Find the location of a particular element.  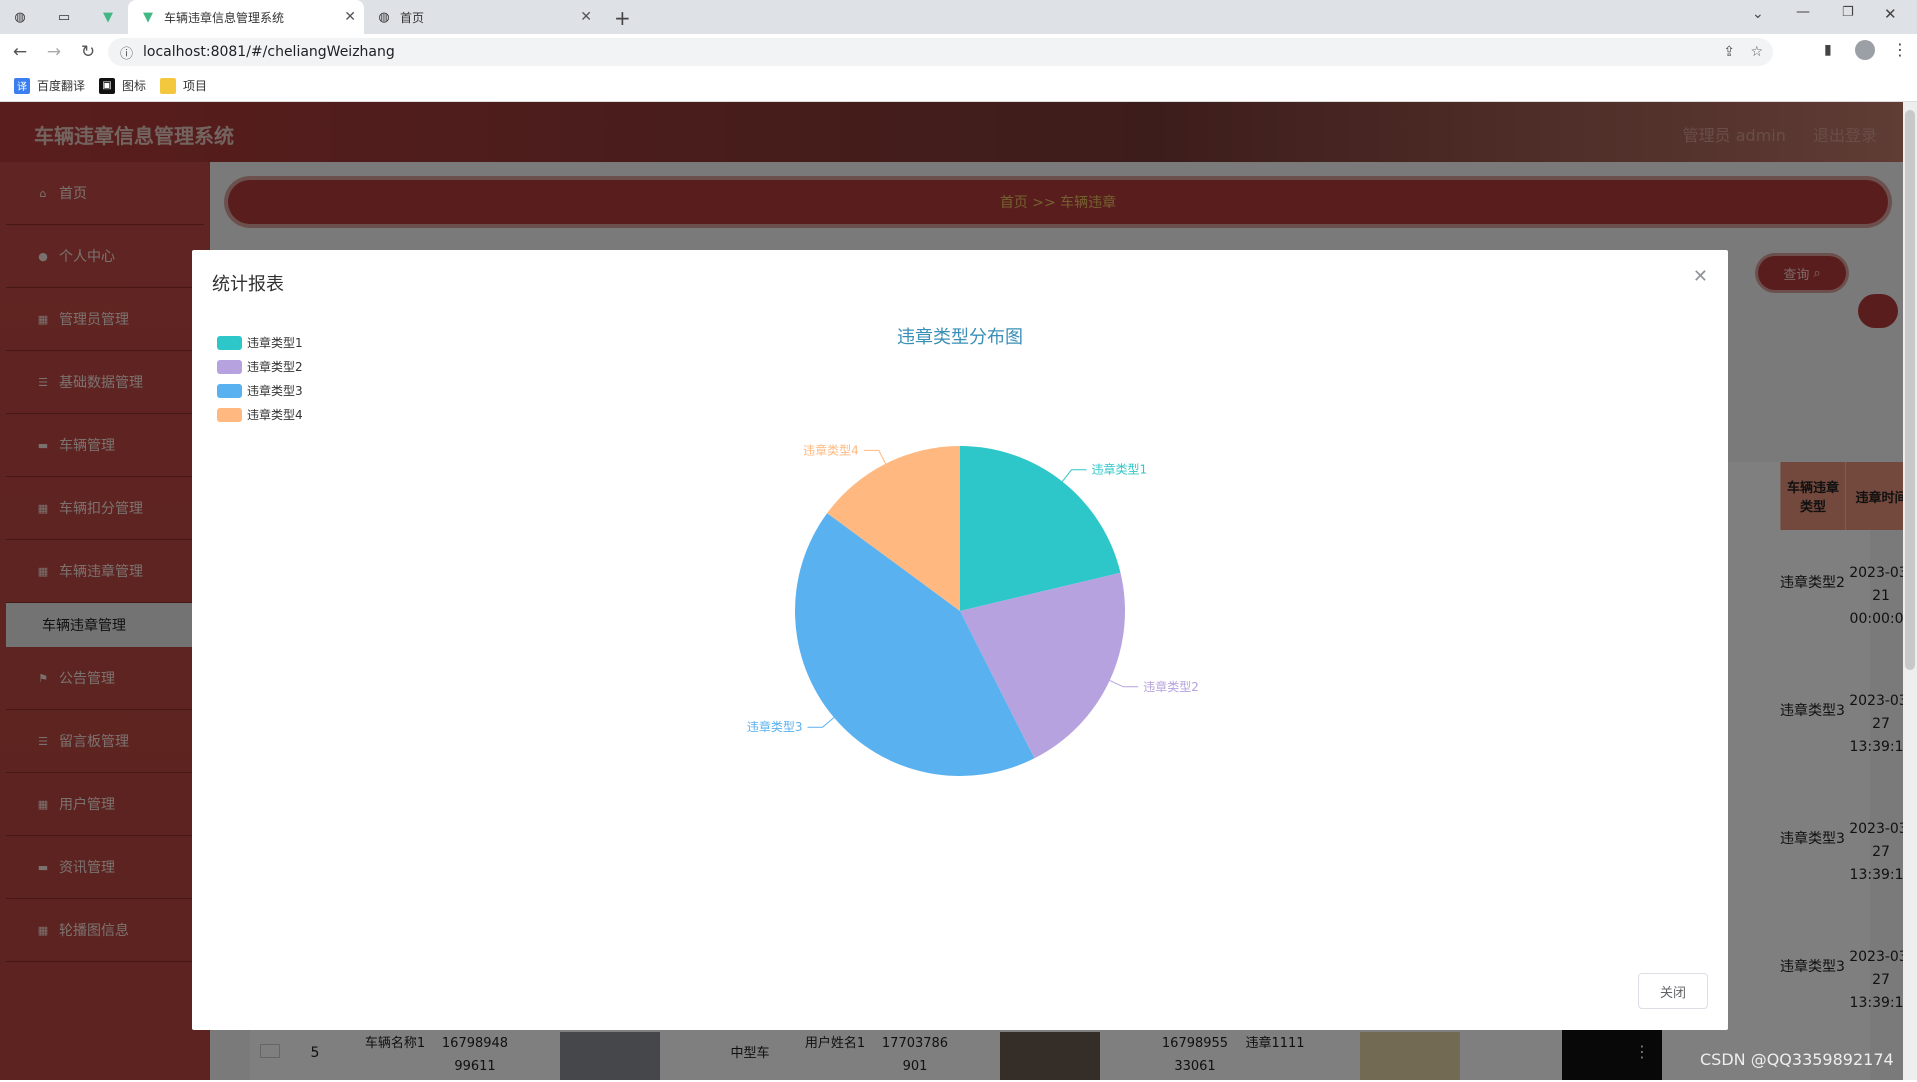

tab-home: ◍ 首页 ✕ is located at coordinates (482, 17).